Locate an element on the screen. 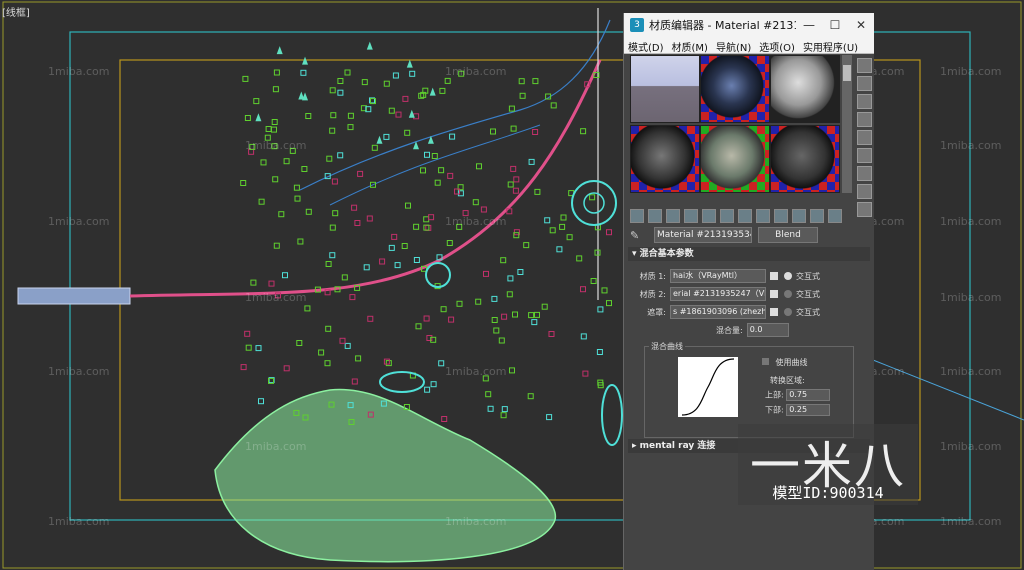  material2-button: erial #2131935247（VRay is located at coordinates (718, 294).